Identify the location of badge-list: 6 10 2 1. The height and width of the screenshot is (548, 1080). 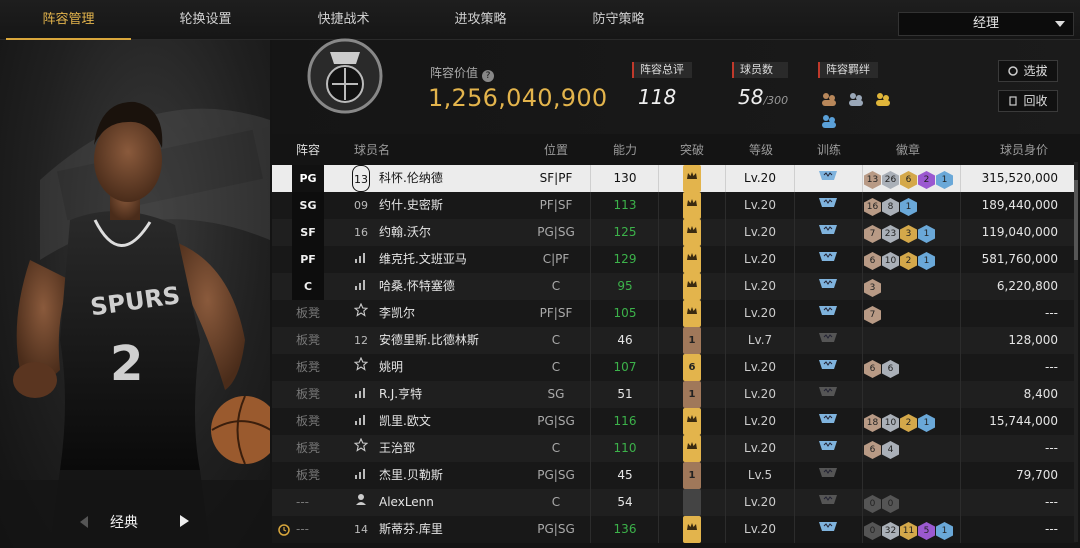
(900, 259).